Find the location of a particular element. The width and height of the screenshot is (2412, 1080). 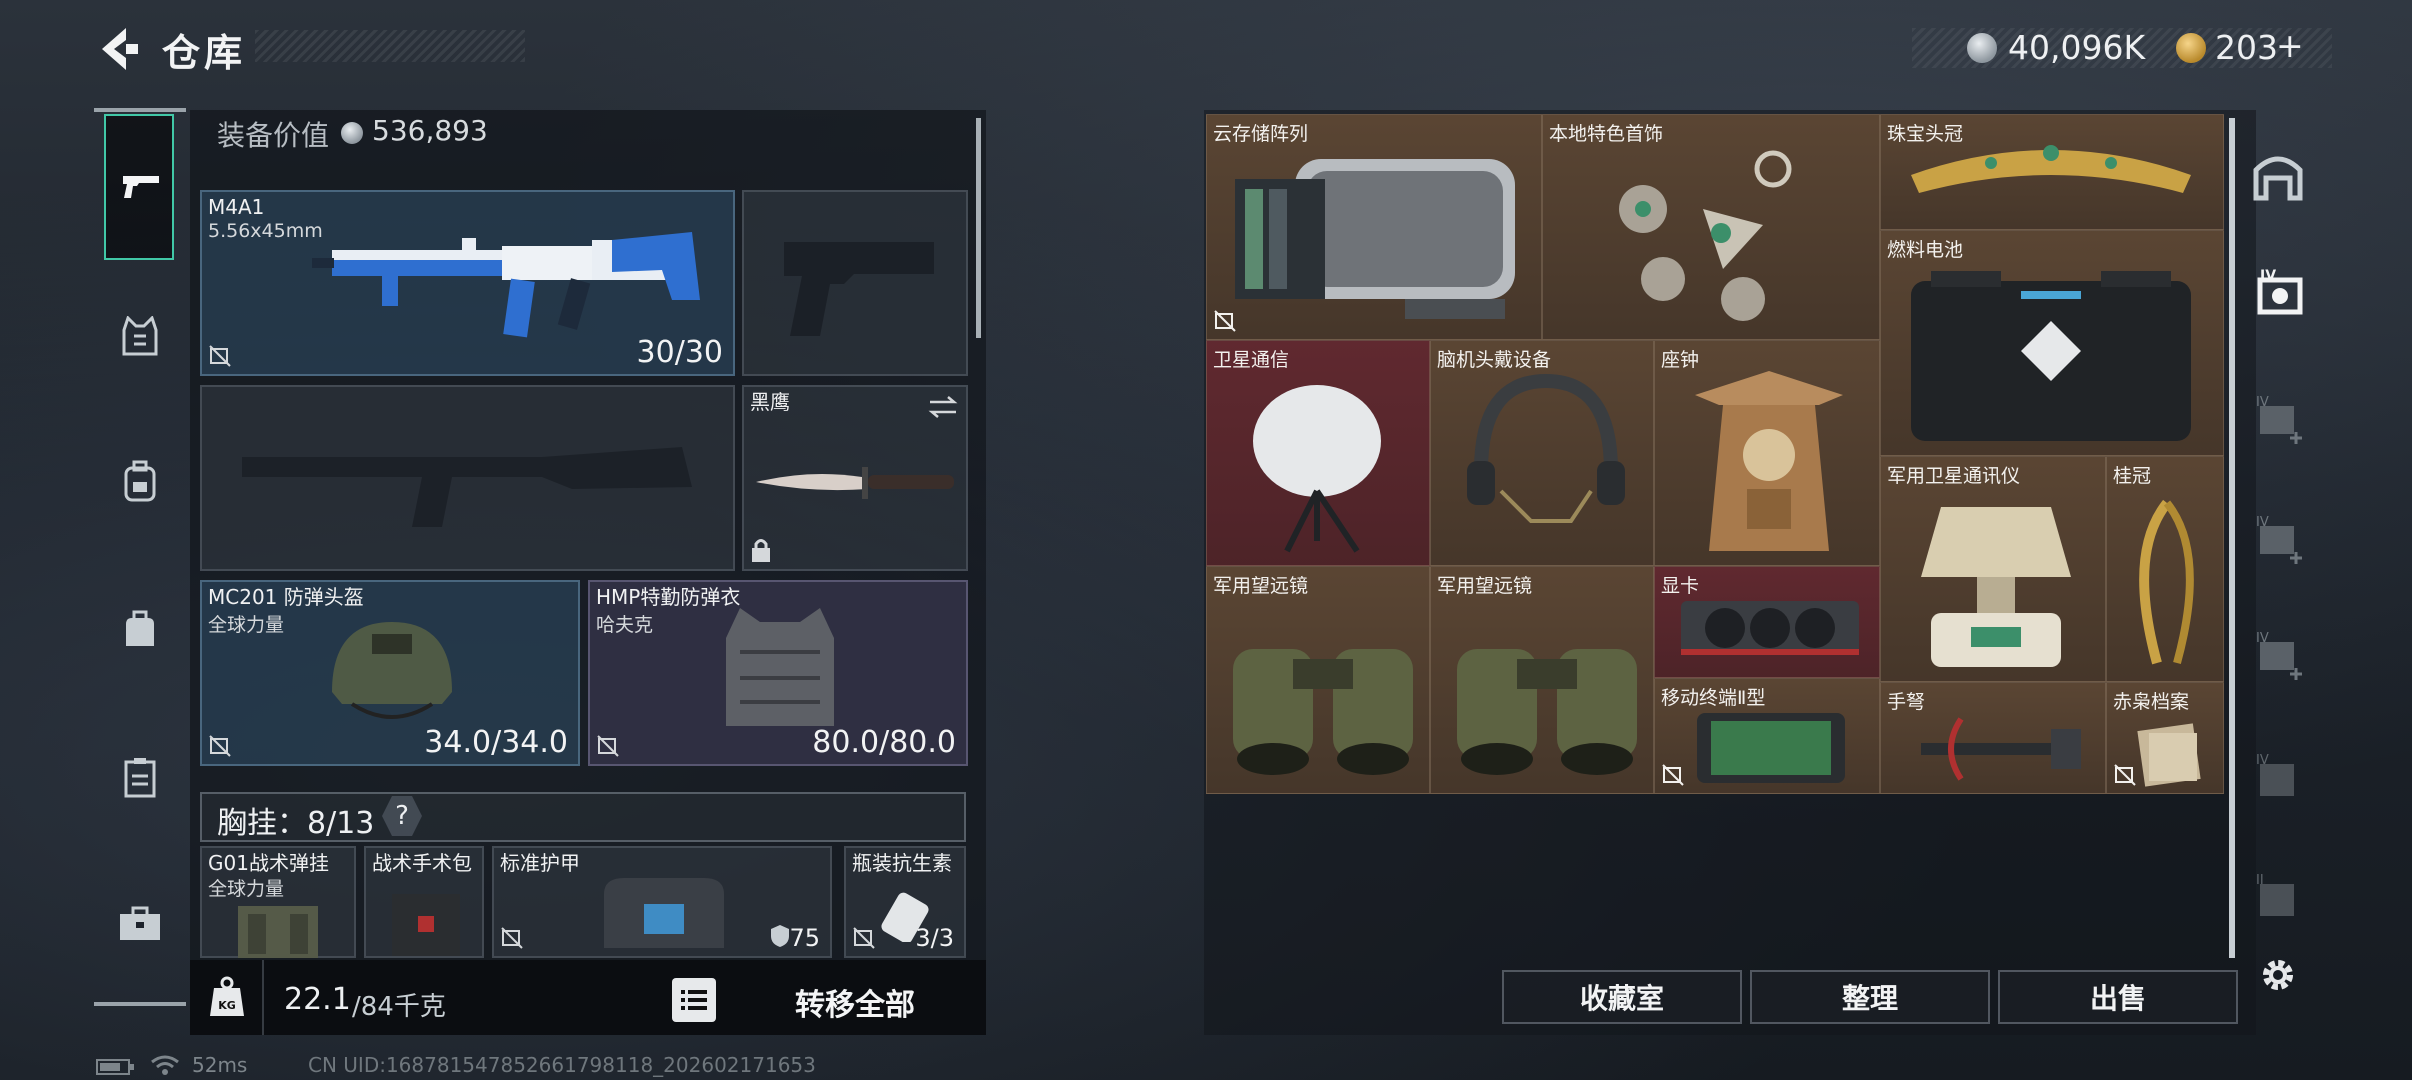

warehouse-icon is located at coordinates (2278, 176).